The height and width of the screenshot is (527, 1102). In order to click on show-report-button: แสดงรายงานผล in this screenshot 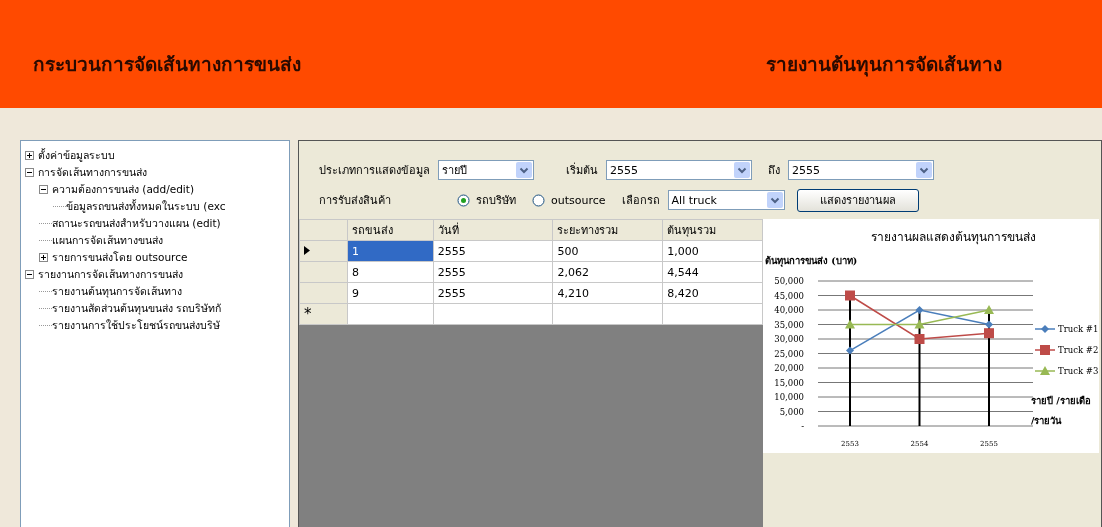, I will do `click(857, 200)`.